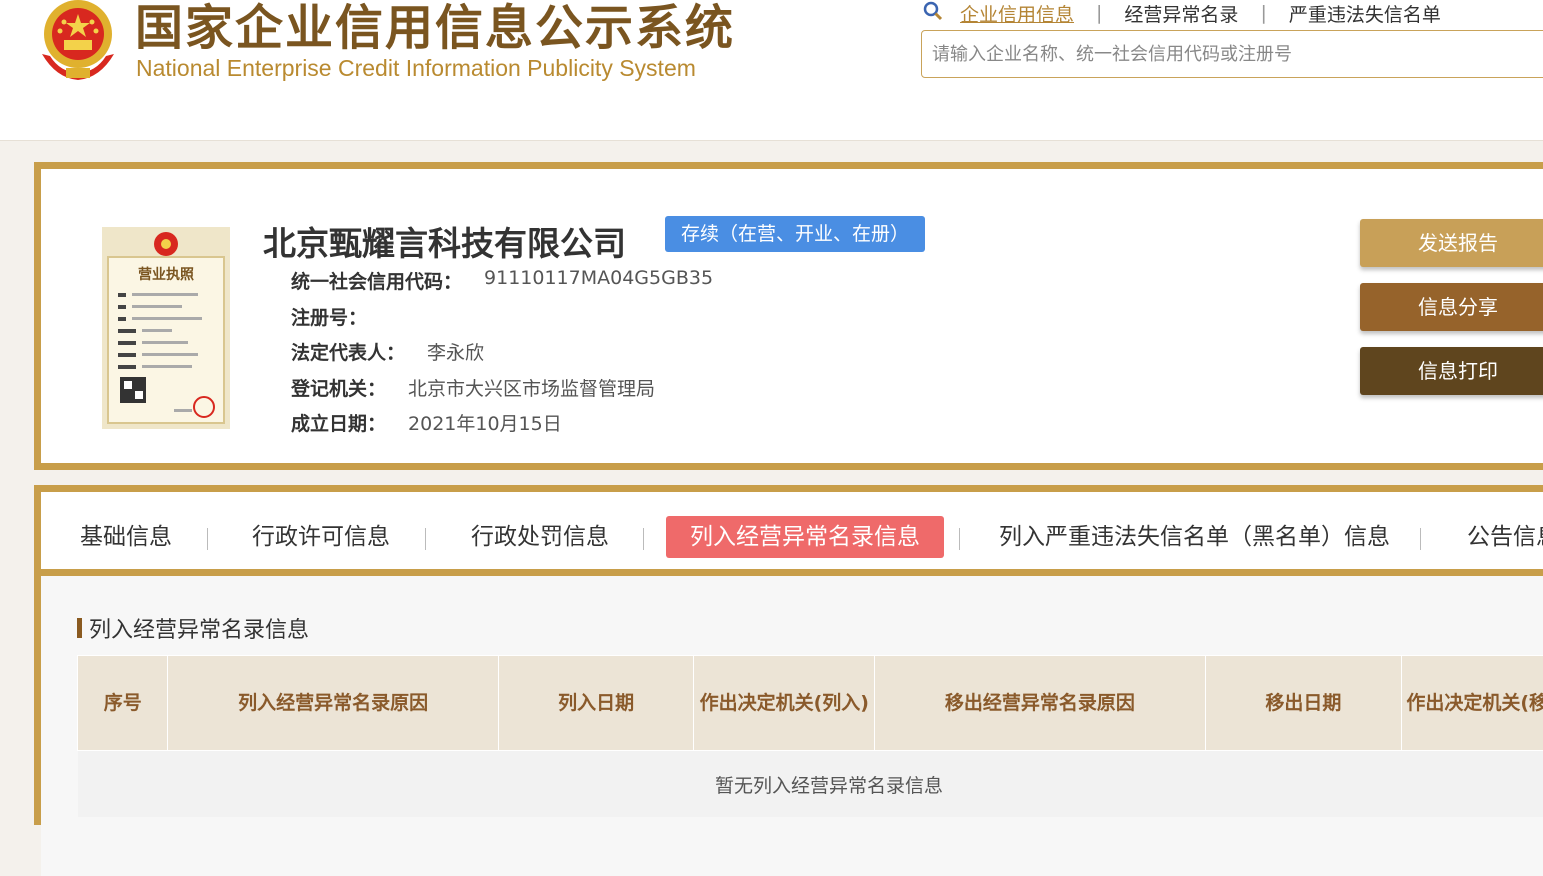 The height and width of the screenshot is (876, 1543). I want to click on national-emblem-icon, so click(78, 42).